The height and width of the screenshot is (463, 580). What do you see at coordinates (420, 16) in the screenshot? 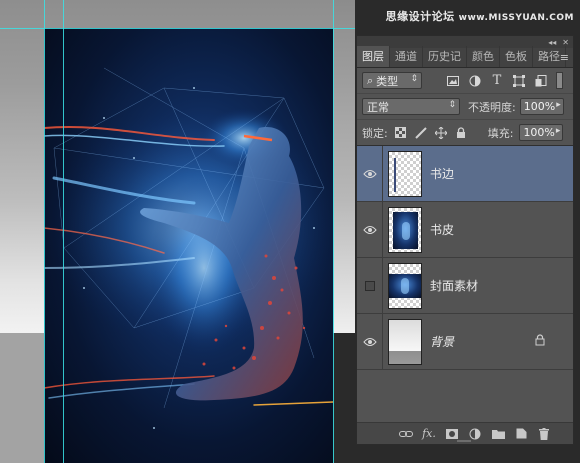
I see `watermark-main: 思缘设计论坛` at bounding box center [420, 16].